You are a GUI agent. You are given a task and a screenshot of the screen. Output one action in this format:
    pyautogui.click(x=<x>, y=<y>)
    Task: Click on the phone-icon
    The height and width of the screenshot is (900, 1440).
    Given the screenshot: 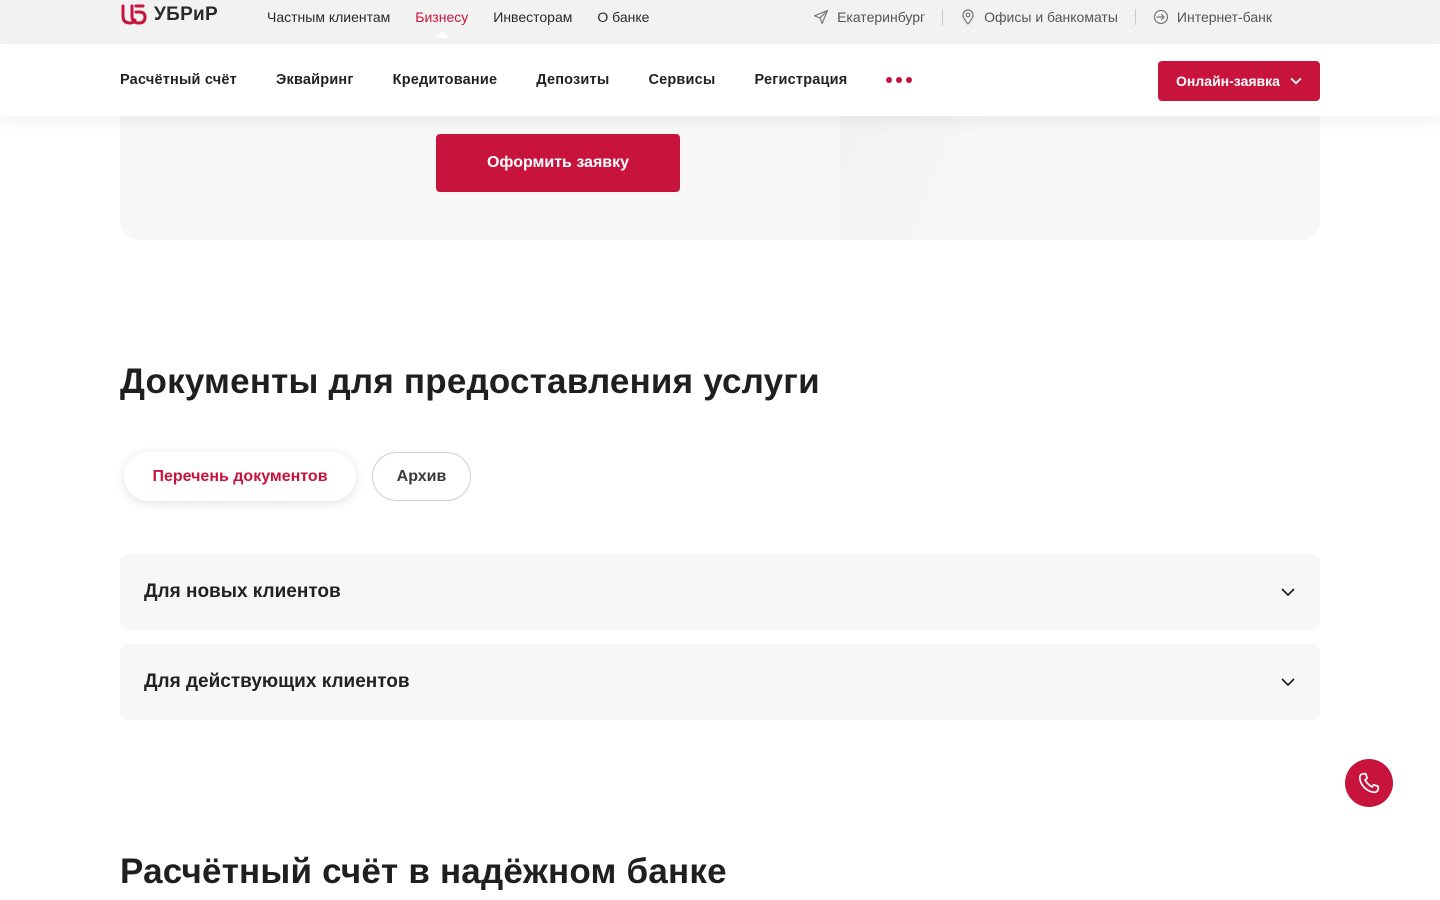 What is the action you would take?
    pyautogui.click(x=1369, y=783)
    